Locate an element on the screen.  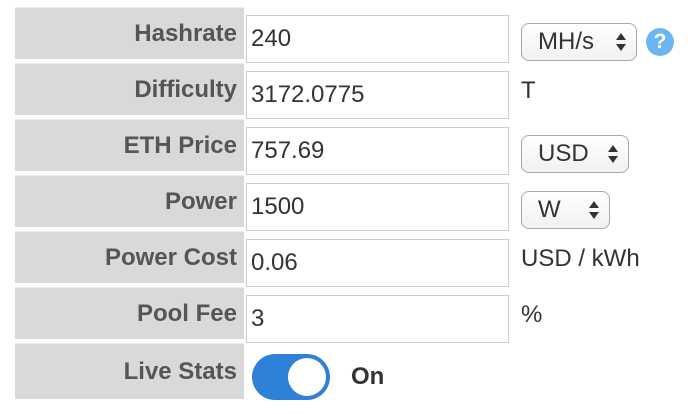
power-unit-select: W is located at coordinates (565, 210).